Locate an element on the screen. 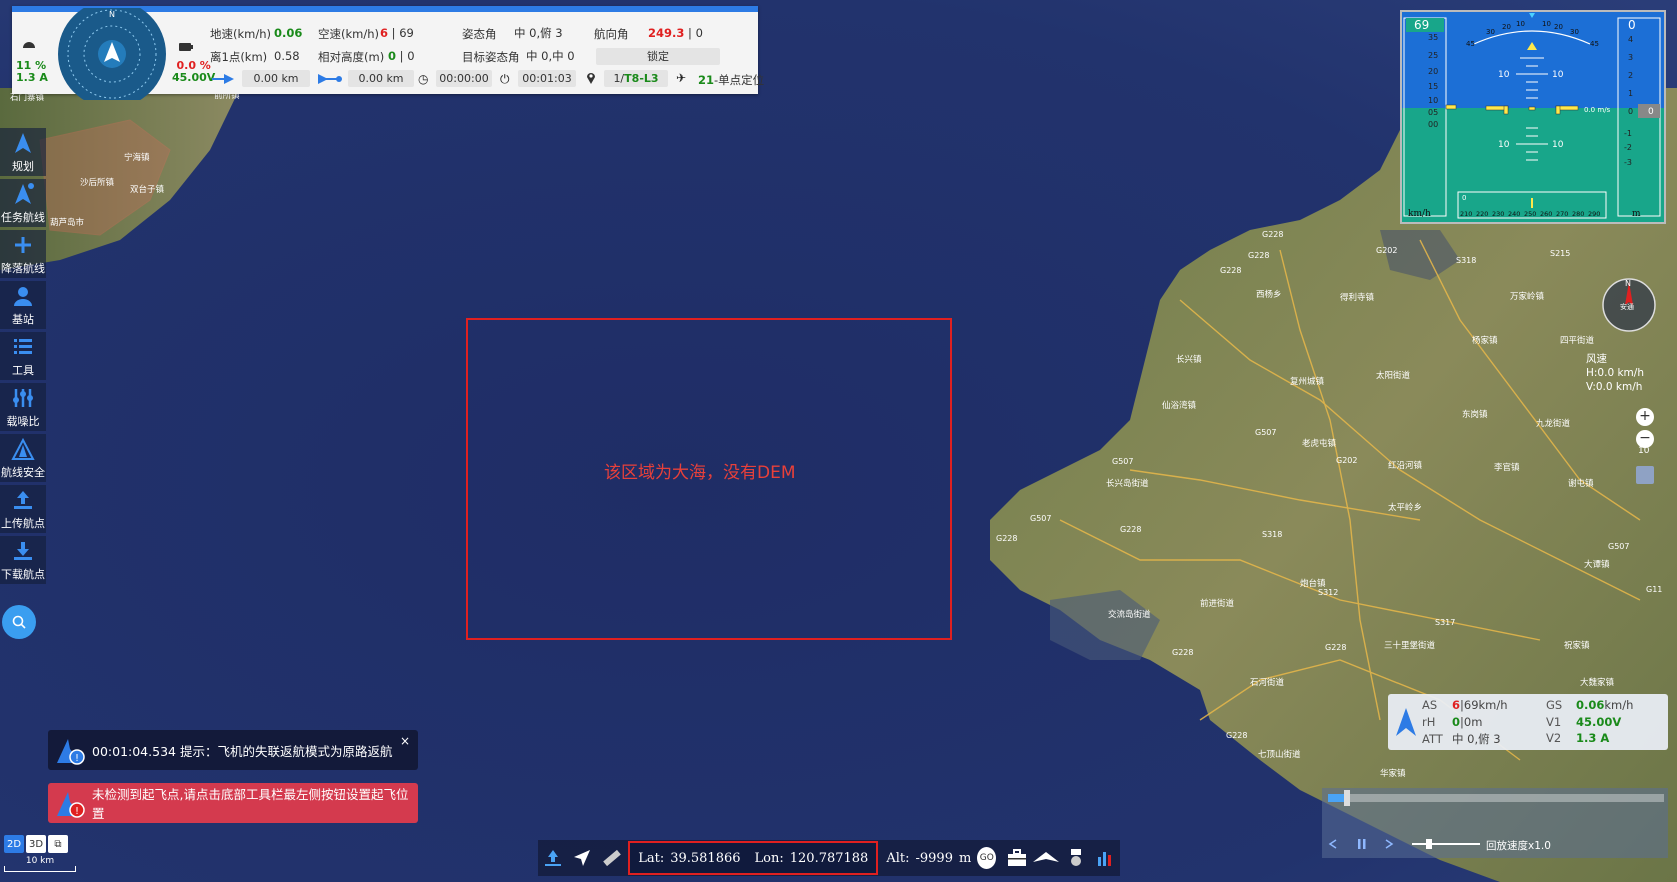 This screenshot has height=882, width=1677. toolbox-button is located at coordinates (1016, 858).